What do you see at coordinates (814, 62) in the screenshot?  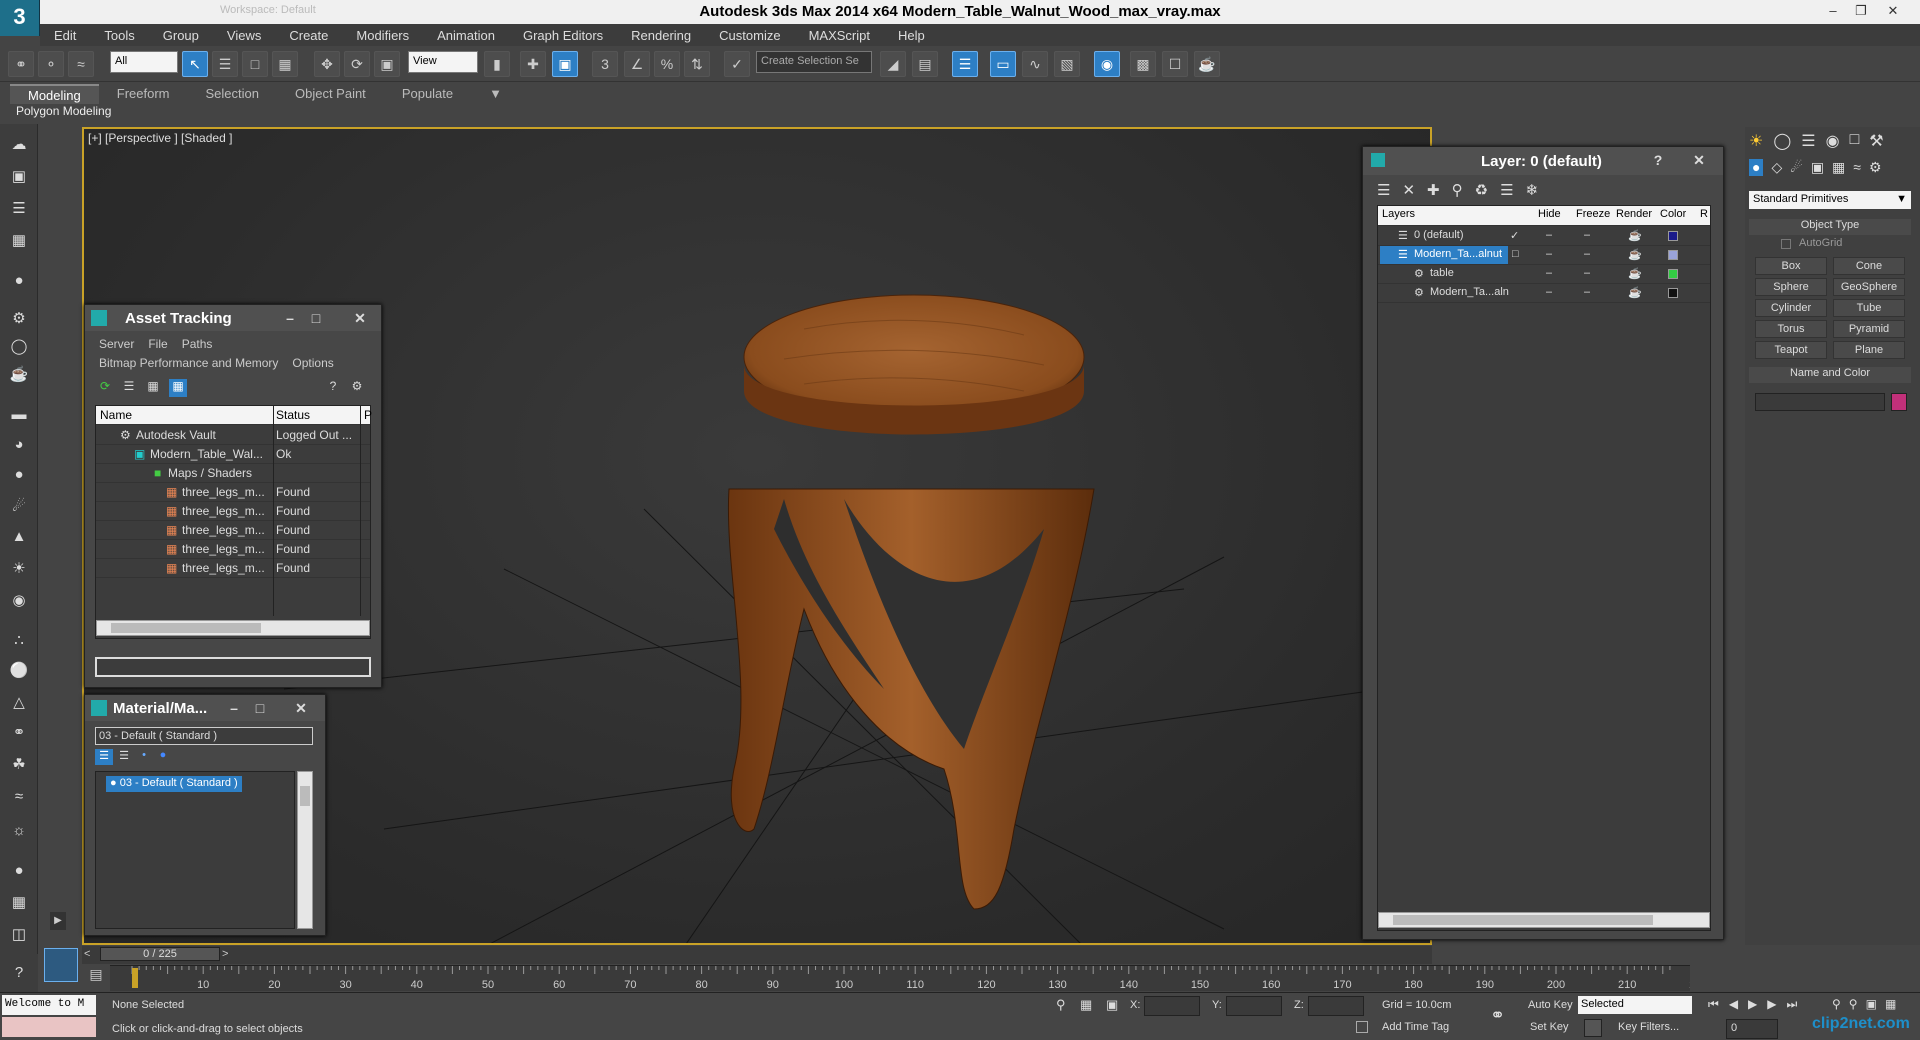 I see `named-selection-sets-dropdown: Create Selection Se` at bounding box center [814, 62].